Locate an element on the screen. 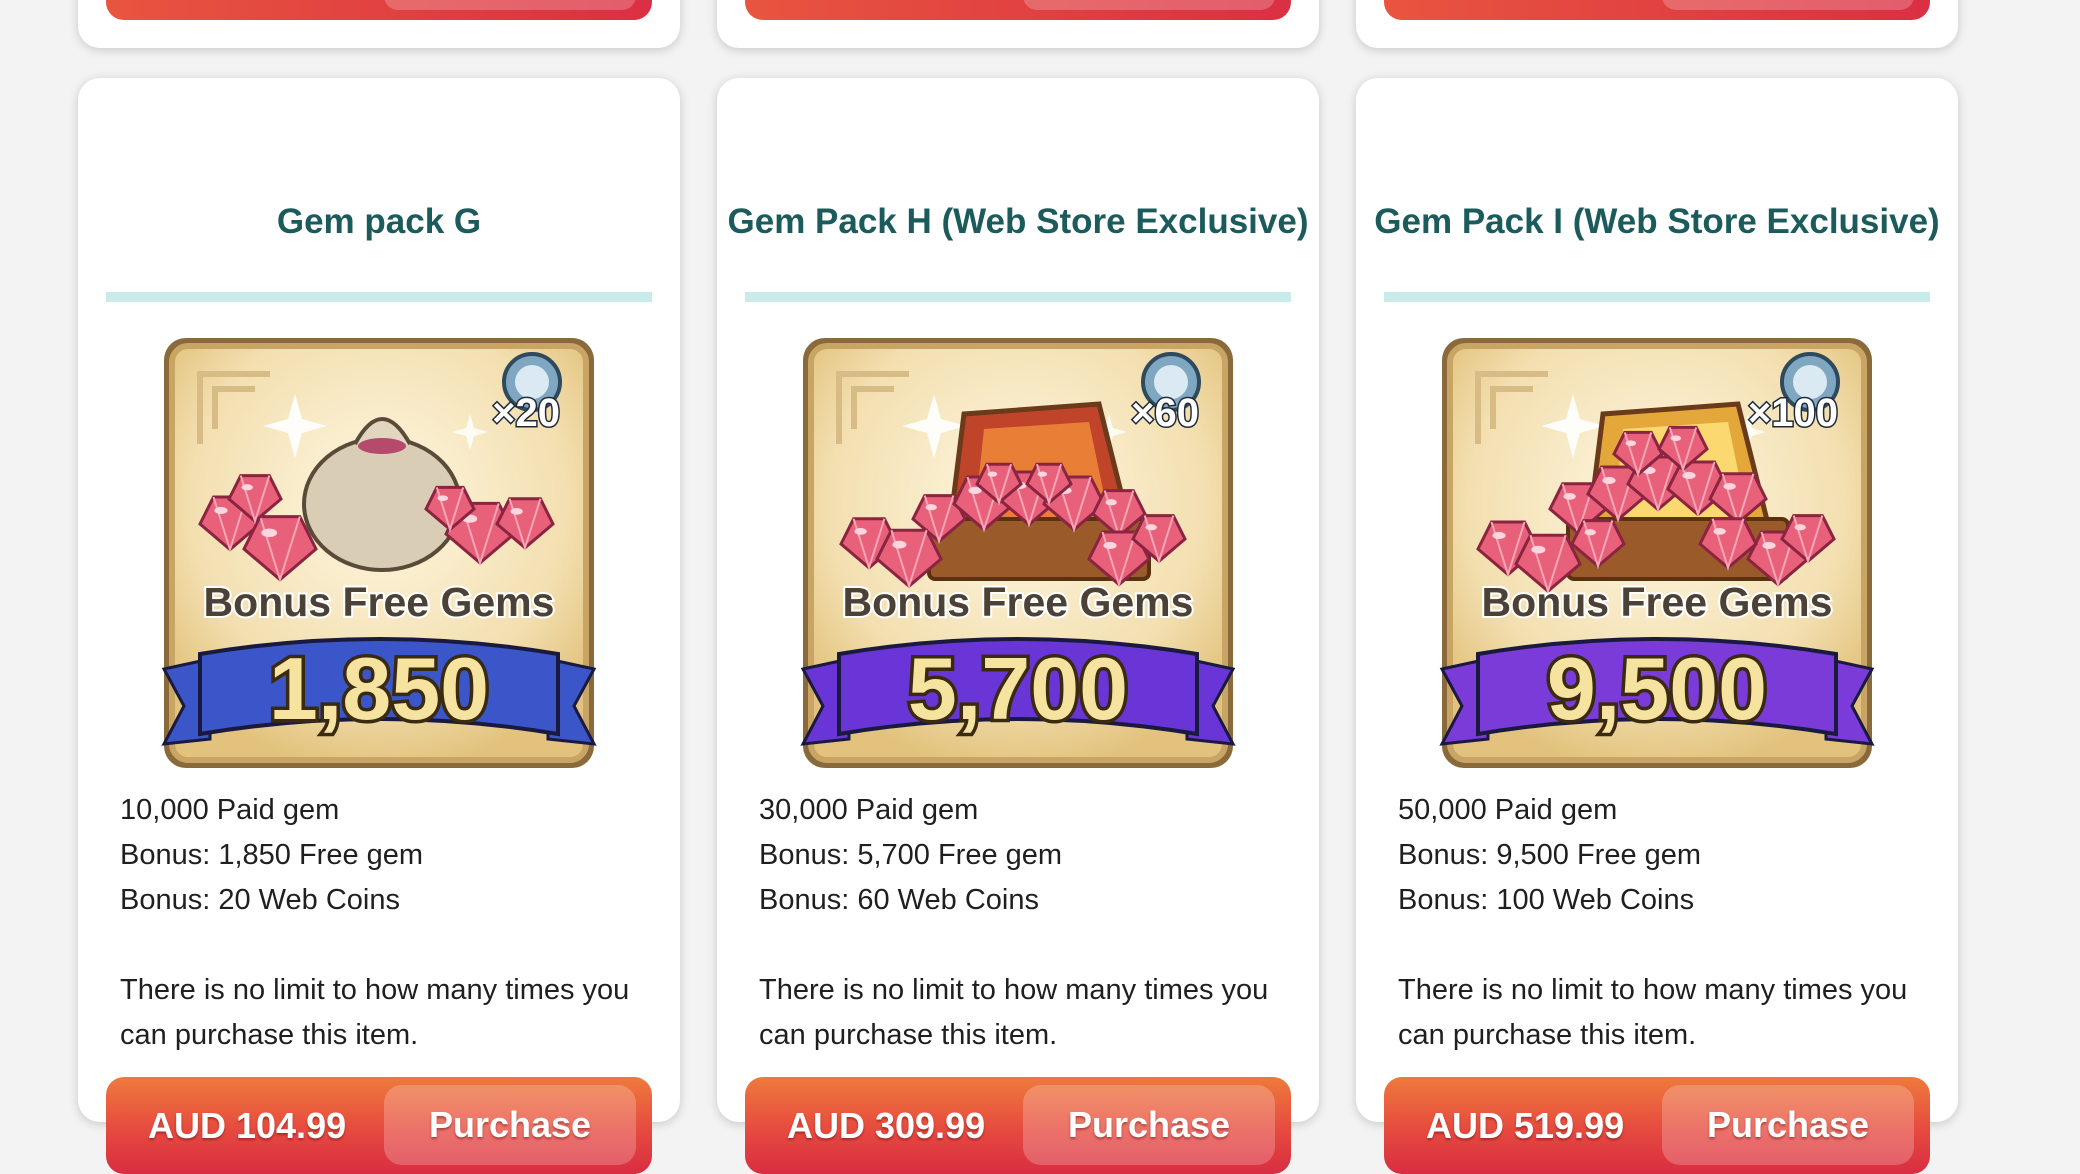 The height and width of the screenshot is (1174, 2080). buy-bar: AUD 104.99 Purchase is located at coordinates (379, 1125).